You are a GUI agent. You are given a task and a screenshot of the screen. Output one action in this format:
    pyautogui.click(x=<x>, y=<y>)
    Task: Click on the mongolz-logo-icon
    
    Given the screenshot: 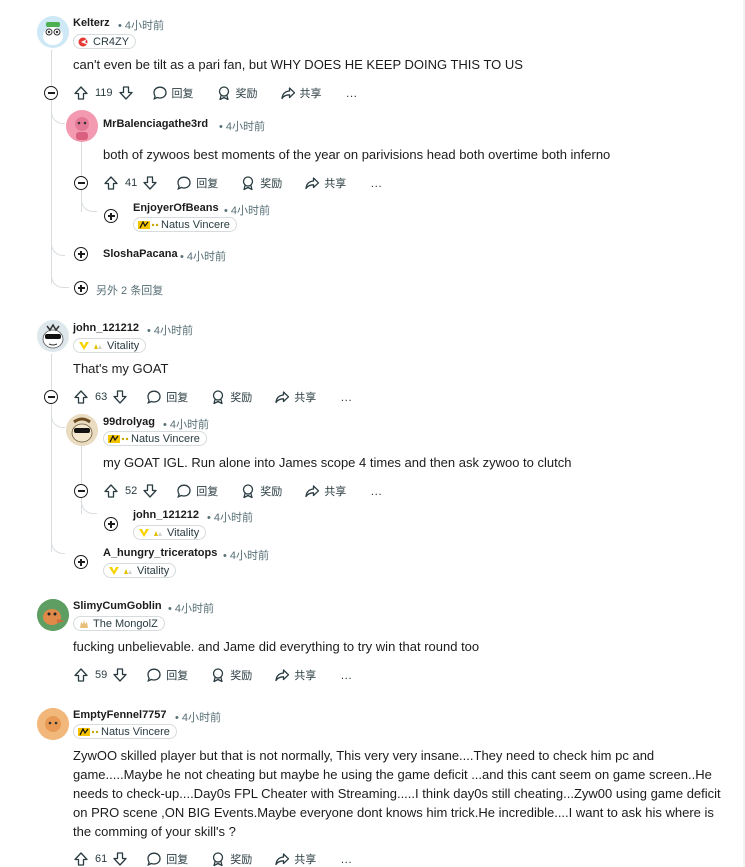 What is the action you would take?
    pyautogui.click(x=84, y=624)
    